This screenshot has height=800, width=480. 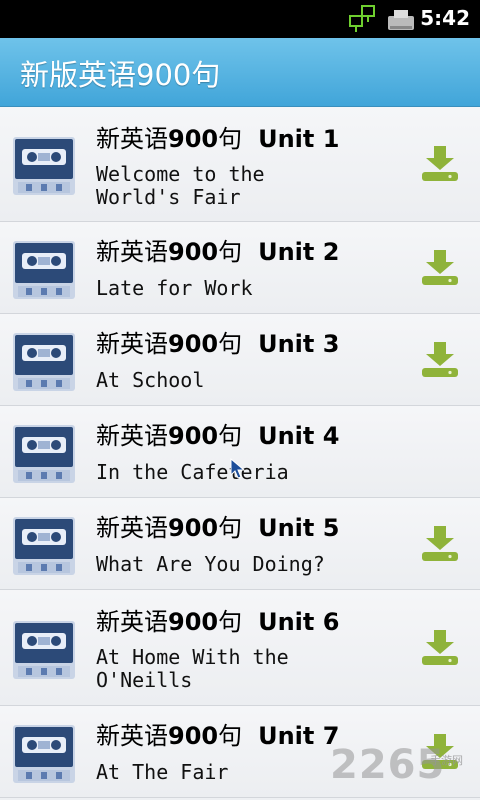 What do you see at coordinates (445, 18) in the screenshot?
I see `status-time: 5:42` at bounding box center [445, 18].